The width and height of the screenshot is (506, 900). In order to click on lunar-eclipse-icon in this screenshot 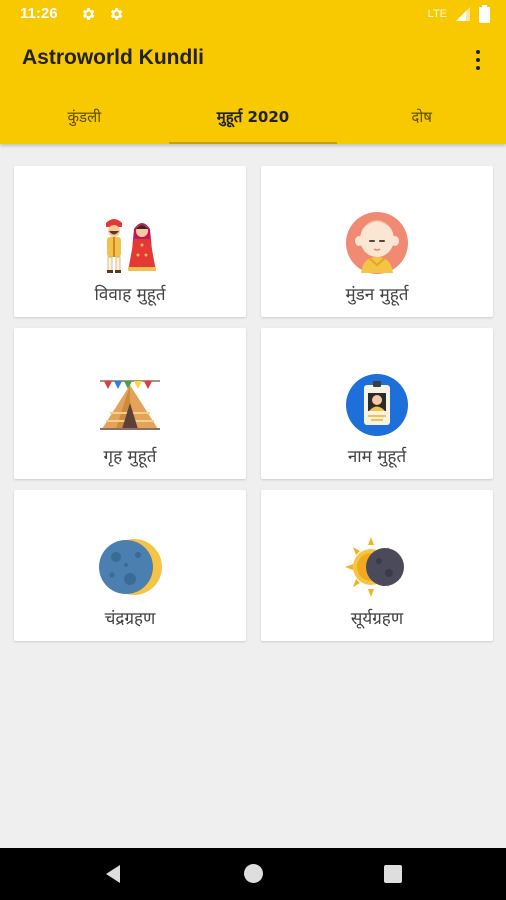, I will do `click(130, 567)`.